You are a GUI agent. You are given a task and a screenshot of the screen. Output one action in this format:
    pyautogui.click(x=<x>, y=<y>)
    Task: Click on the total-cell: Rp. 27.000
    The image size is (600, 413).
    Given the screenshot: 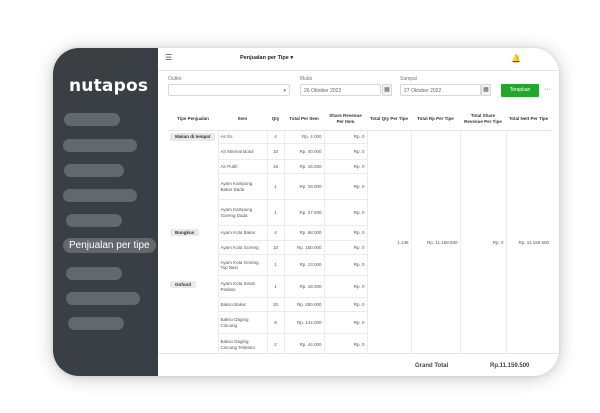 What is the action you would take?
    pyautogui.click(x=304, y=212)
    